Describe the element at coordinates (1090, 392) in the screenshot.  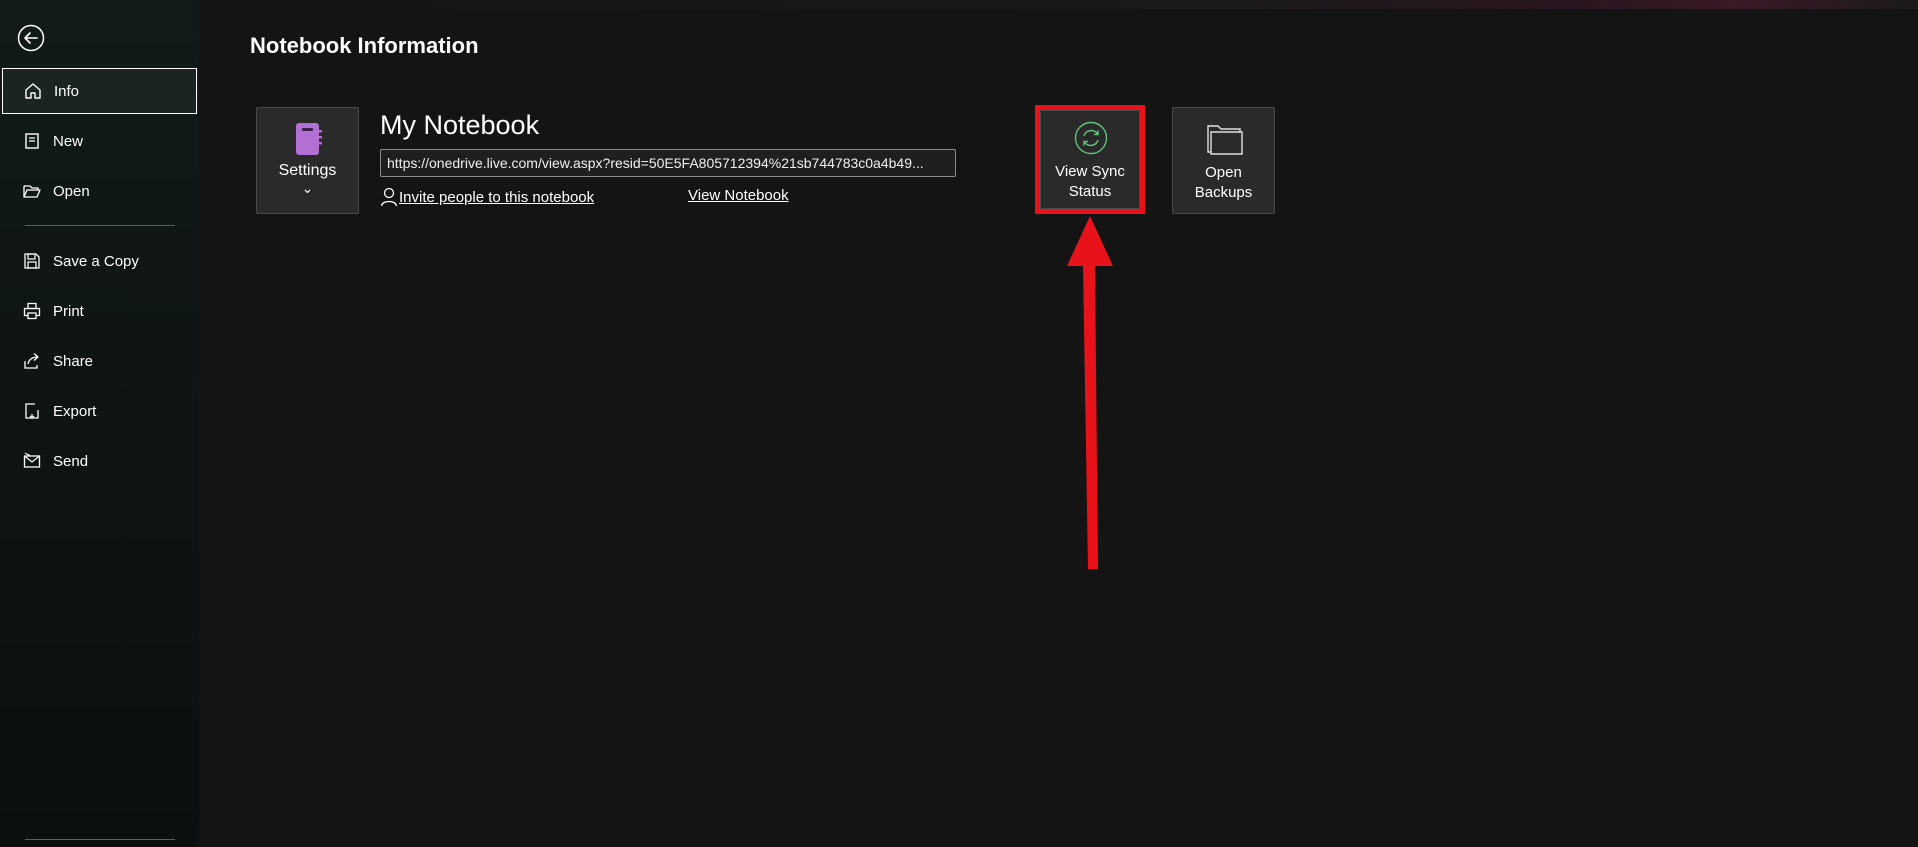
I see `annotation-arrow-icon` at that location.